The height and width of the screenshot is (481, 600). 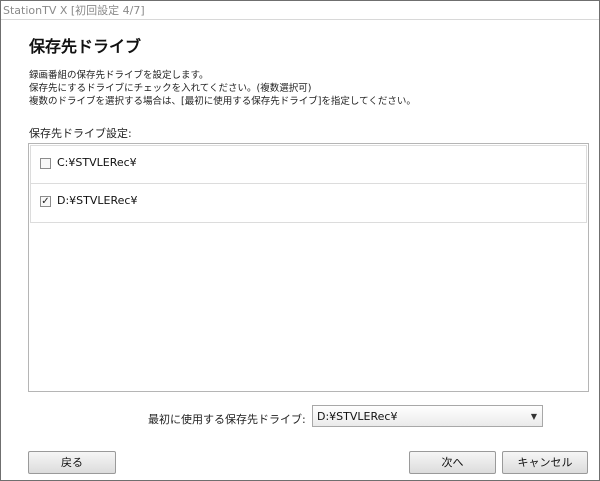 I want to click on drive-path-c: C:¥STVLERec¥, so click(x=97, y=162).